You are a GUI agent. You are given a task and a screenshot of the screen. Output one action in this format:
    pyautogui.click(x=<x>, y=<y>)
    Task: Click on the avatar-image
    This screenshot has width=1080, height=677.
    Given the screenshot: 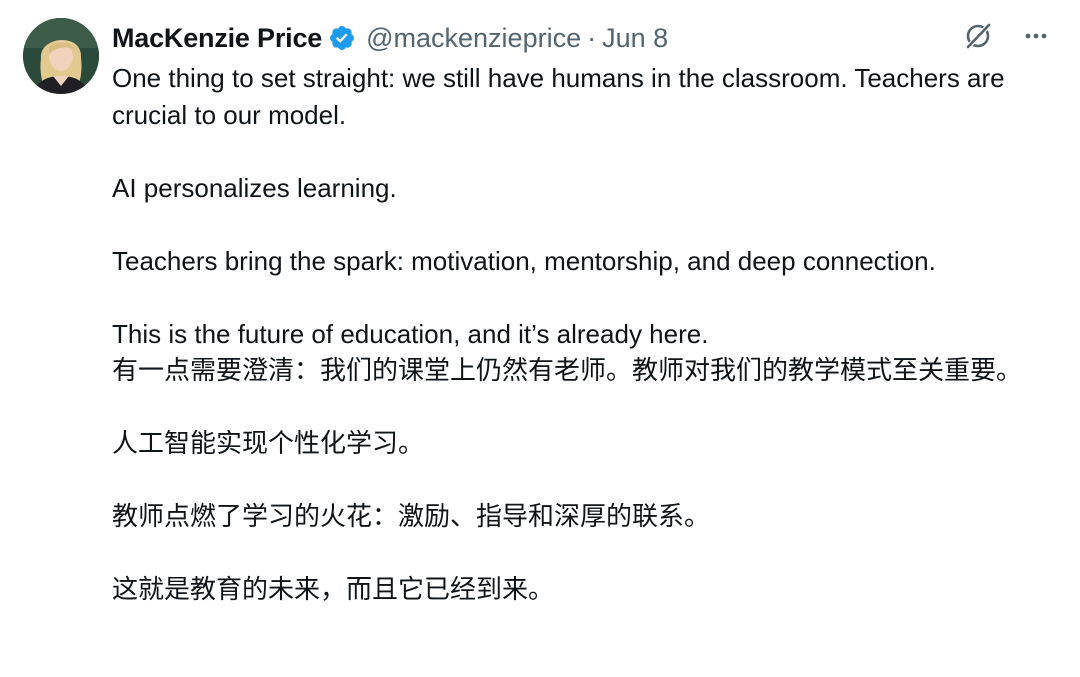 What is the action you would take?
    pyautogui.click(x=61, y=56)
    